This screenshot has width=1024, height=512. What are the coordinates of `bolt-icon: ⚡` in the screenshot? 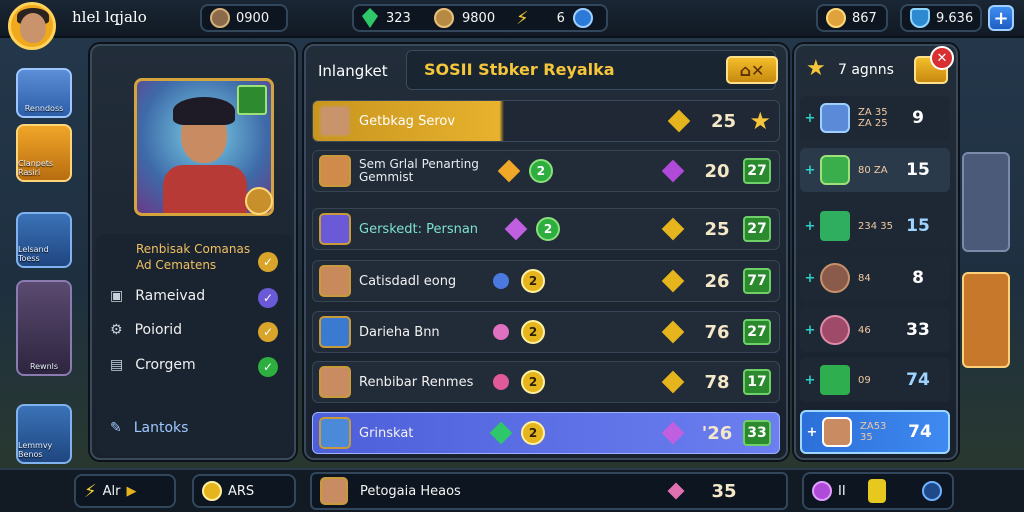 It's located at (522, 18).